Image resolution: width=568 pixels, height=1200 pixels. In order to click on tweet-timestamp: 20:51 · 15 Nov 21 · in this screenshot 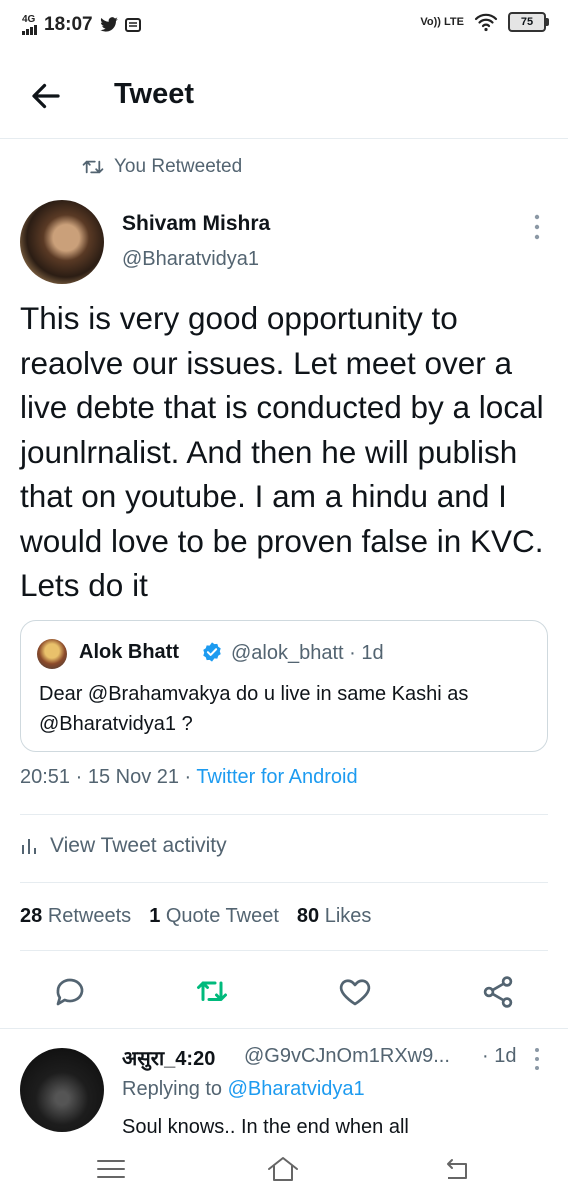, I will do `click(108, 777)`.